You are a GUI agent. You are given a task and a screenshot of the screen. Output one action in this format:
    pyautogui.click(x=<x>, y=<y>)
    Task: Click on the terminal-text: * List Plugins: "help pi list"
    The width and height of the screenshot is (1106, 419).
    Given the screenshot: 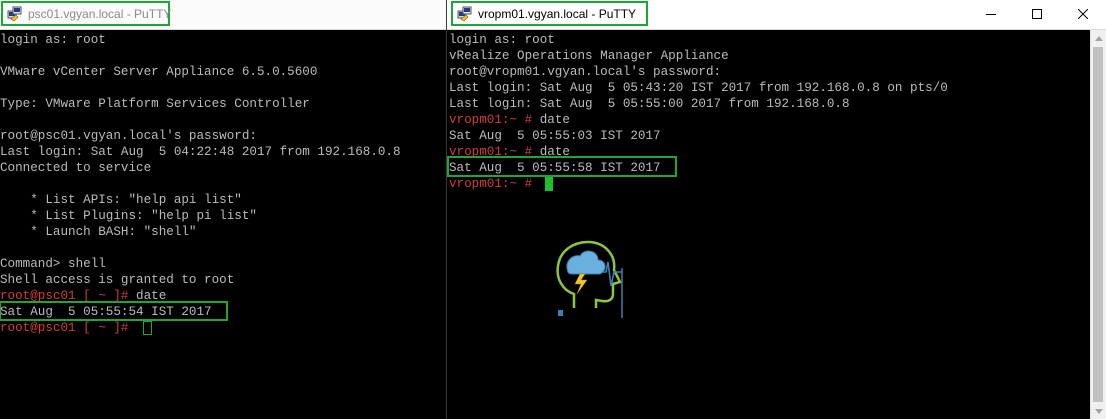 What is the action you would take?
    pyautogui.click(x=128, y=216)
    